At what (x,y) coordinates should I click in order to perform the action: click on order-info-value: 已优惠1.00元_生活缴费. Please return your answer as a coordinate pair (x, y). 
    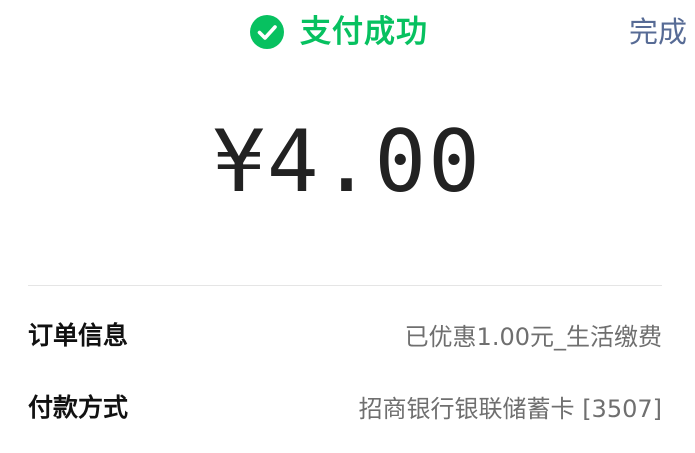
    Looking at the image, I should click on (533, 336).